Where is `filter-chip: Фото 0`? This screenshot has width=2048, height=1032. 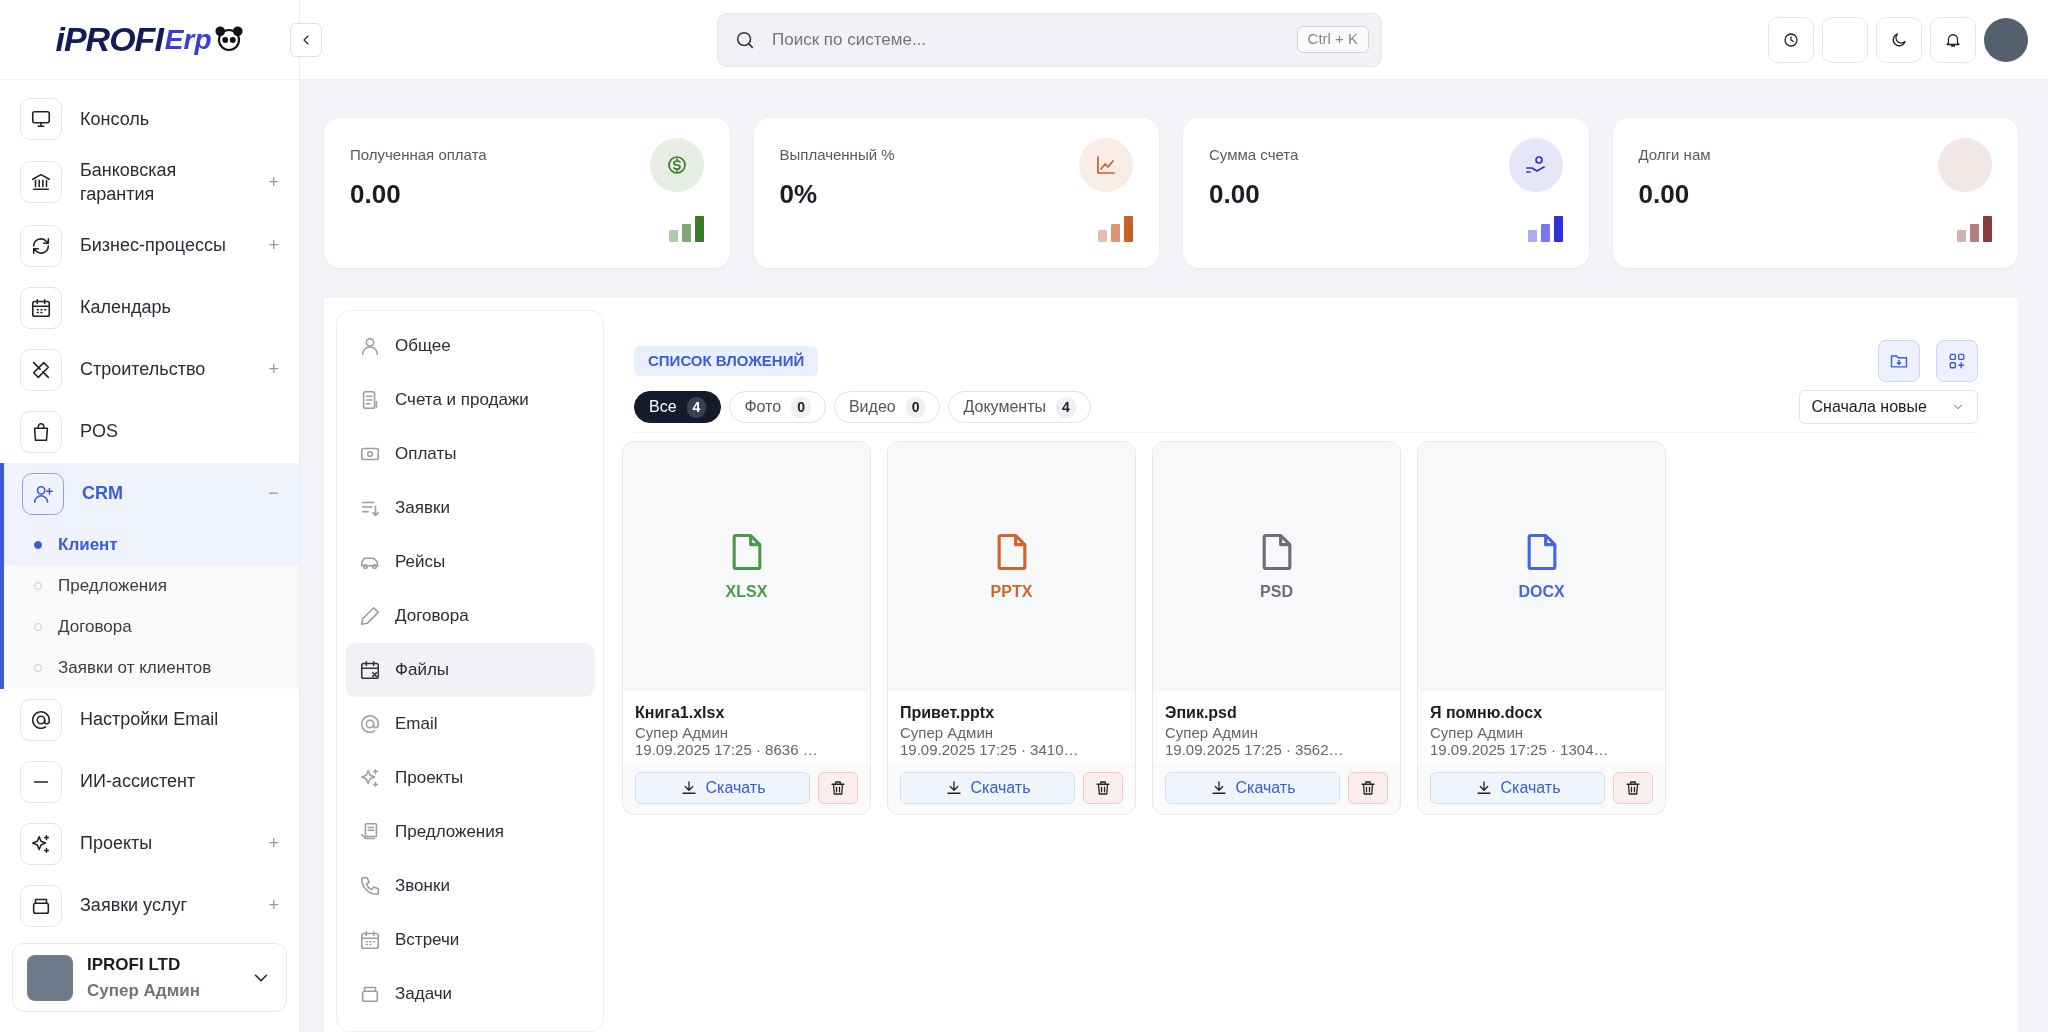 filter-chip: Фото 0 is located at coordinates (777, 407).